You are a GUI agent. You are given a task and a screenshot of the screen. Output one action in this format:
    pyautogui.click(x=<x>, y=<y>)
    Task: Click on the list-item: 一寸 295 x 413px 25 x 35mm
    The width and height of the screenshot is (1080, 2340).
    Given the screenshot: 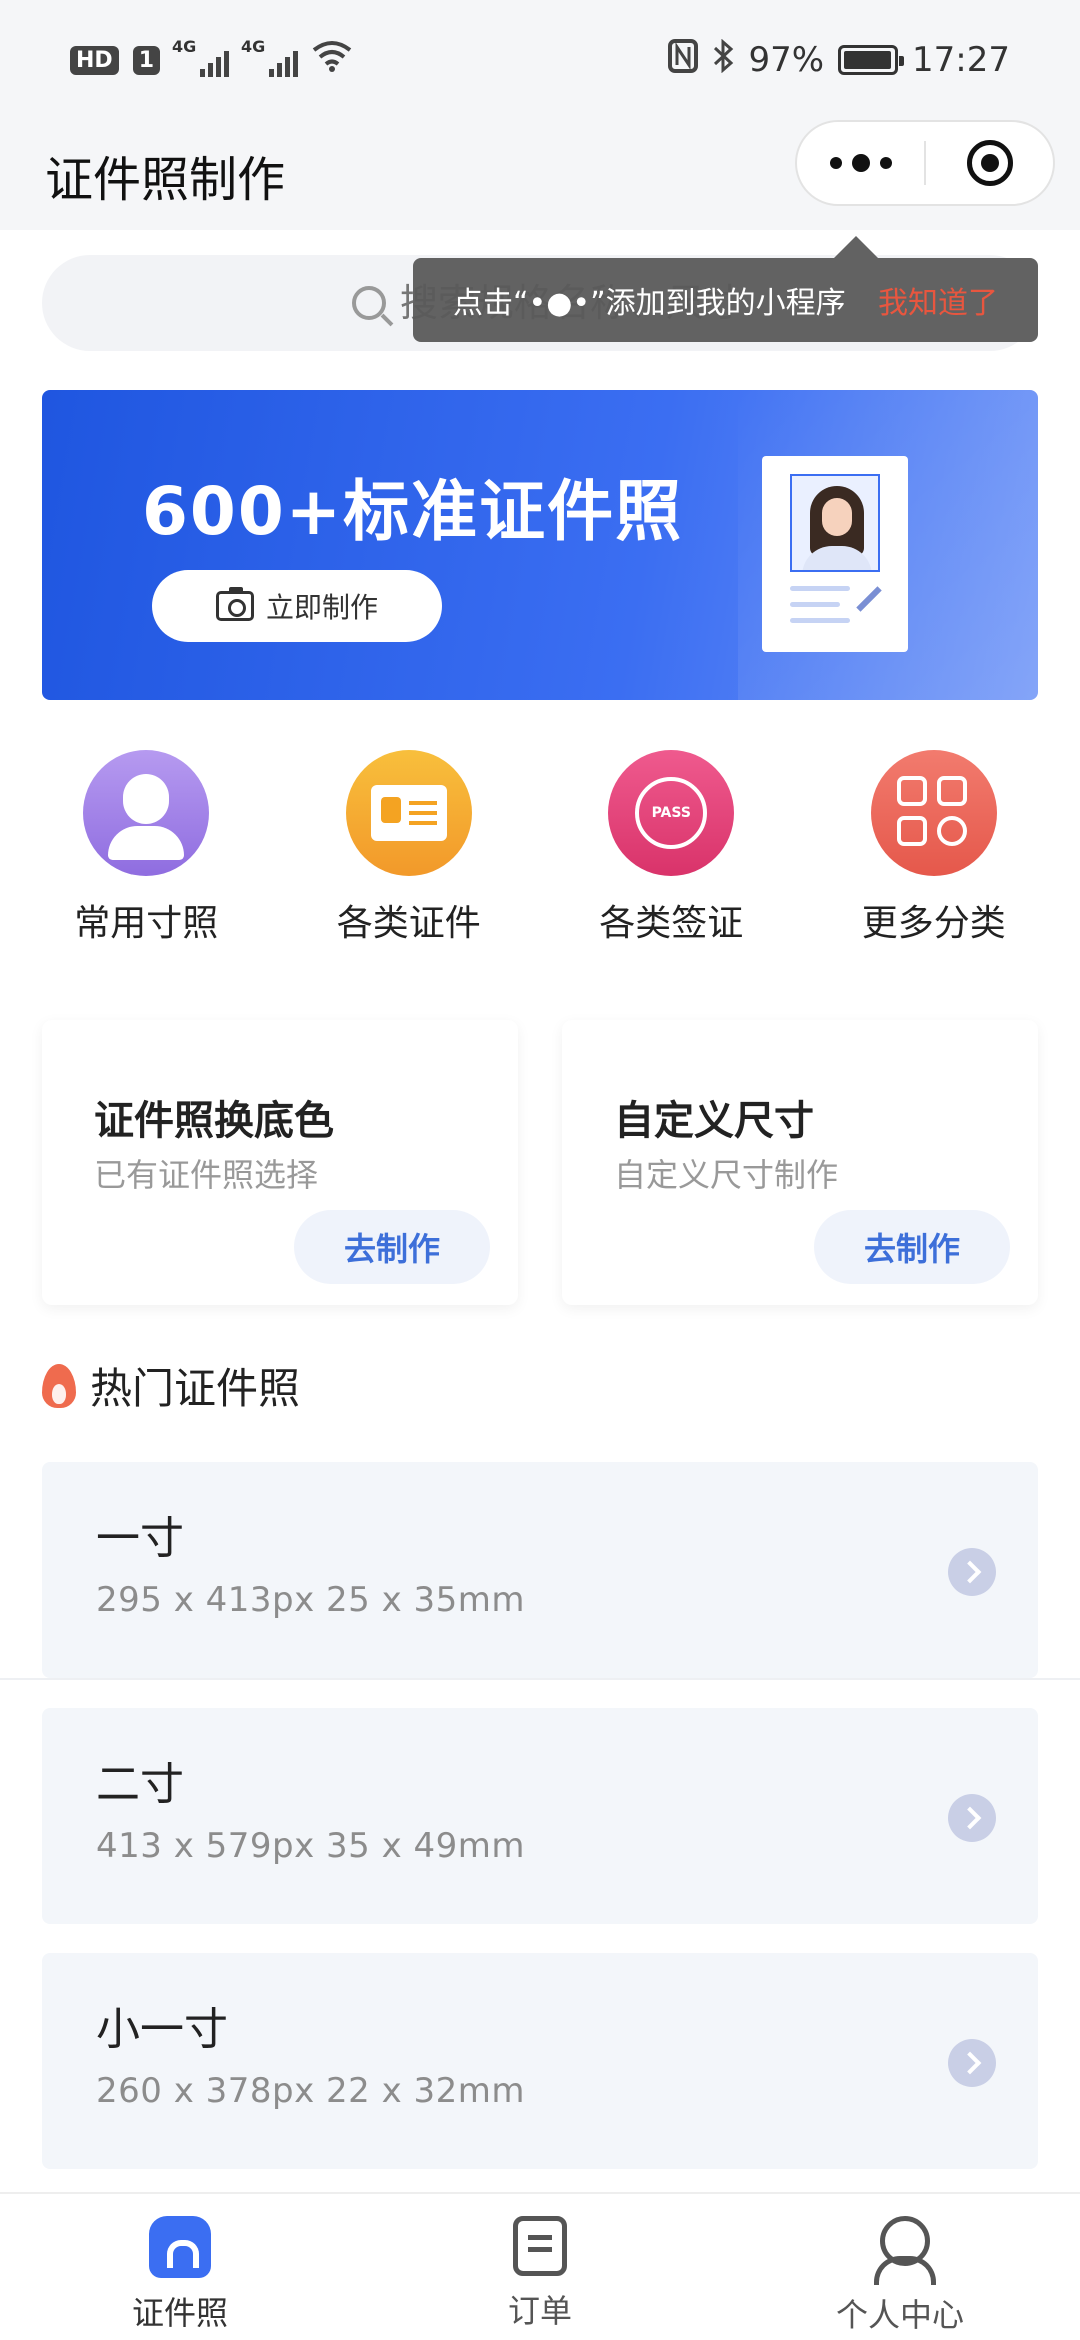 What is the action you would take?
    pyautogui.click(x=540, y=1570)
    